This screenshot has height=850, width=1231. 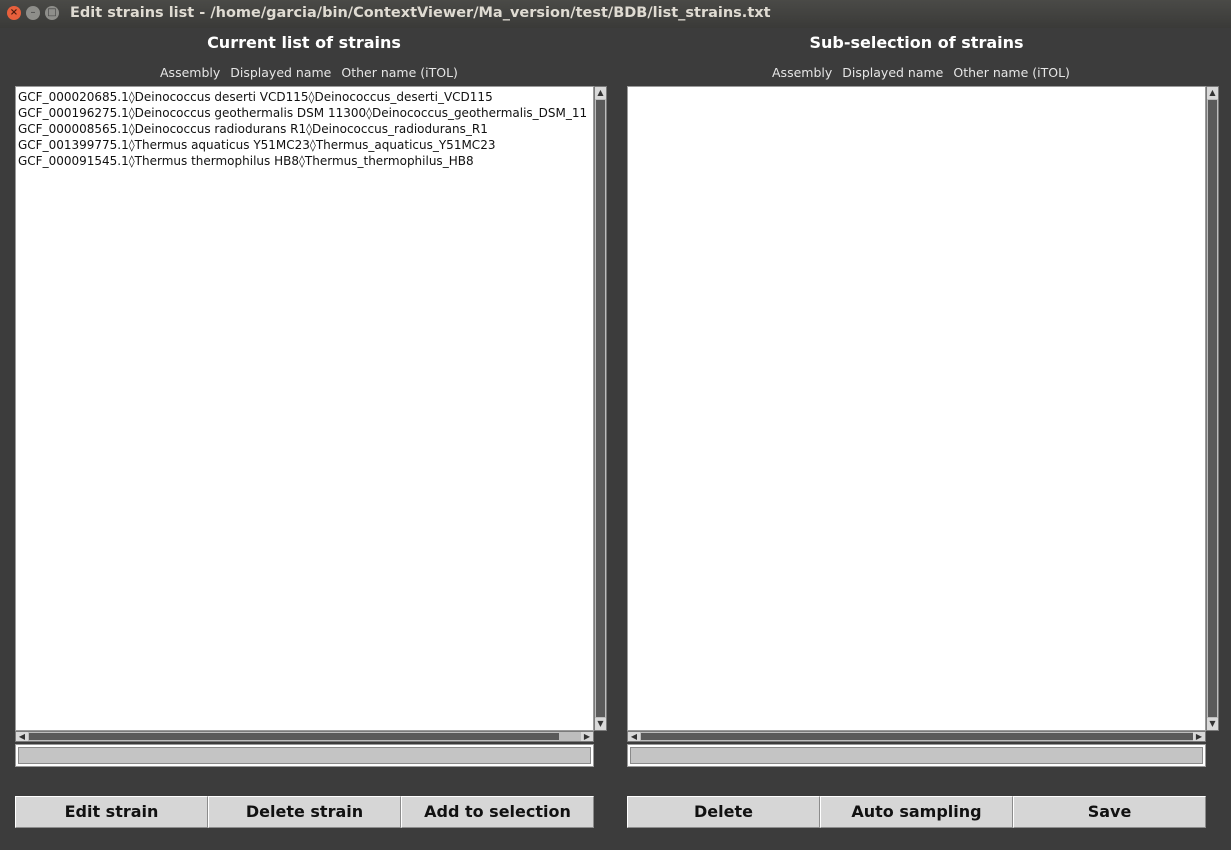 I want to click on sub-selection-title: Sub-selection of strains, so click(x=916, y=42).